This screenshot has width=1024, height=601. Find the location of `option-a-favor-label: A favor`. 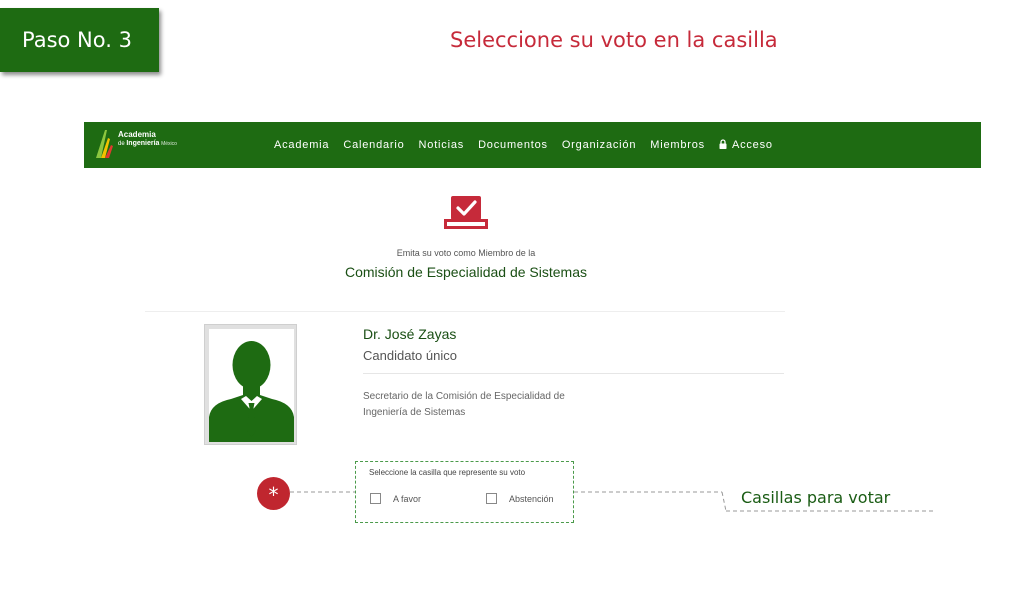

option-a-favor-label: A favor is located at coordinates (407, 498).